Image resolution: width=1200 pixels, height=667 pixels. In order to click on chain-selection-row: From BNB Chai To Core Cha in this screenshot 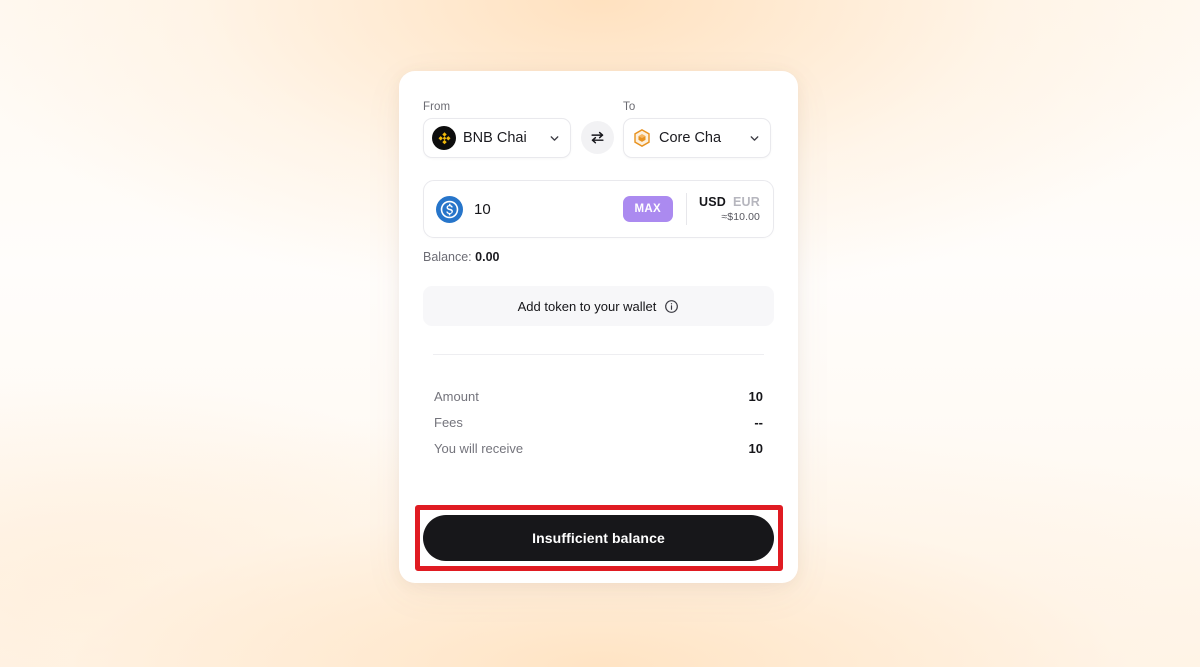, I will do `click(598, 129)`.